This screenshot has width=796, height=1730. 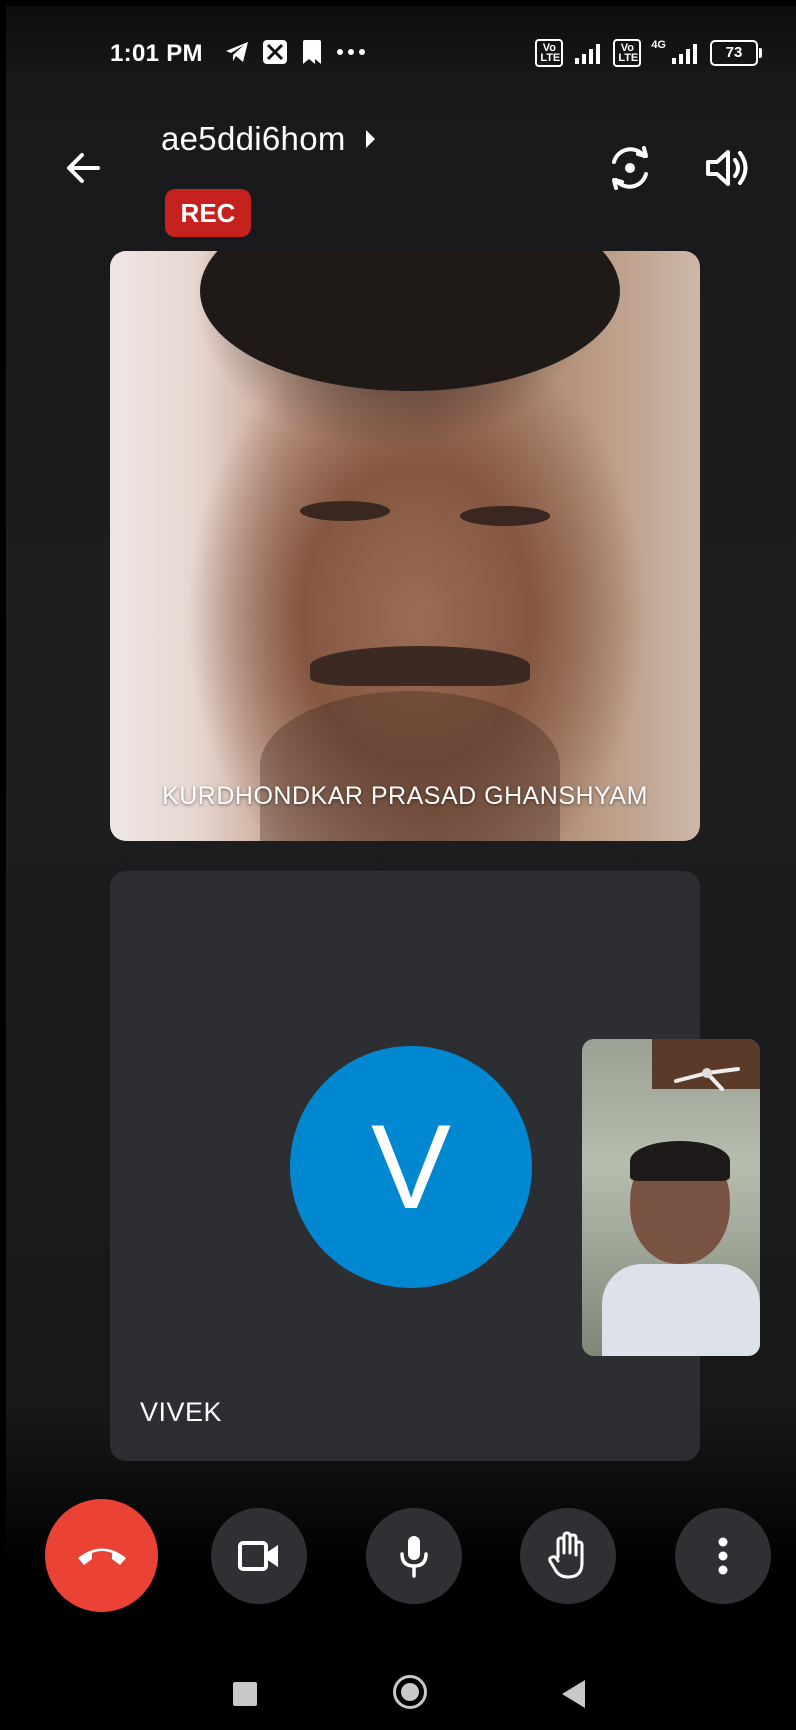 I want to click on ceiling-fan-icon, so click(x=707, y=1079).